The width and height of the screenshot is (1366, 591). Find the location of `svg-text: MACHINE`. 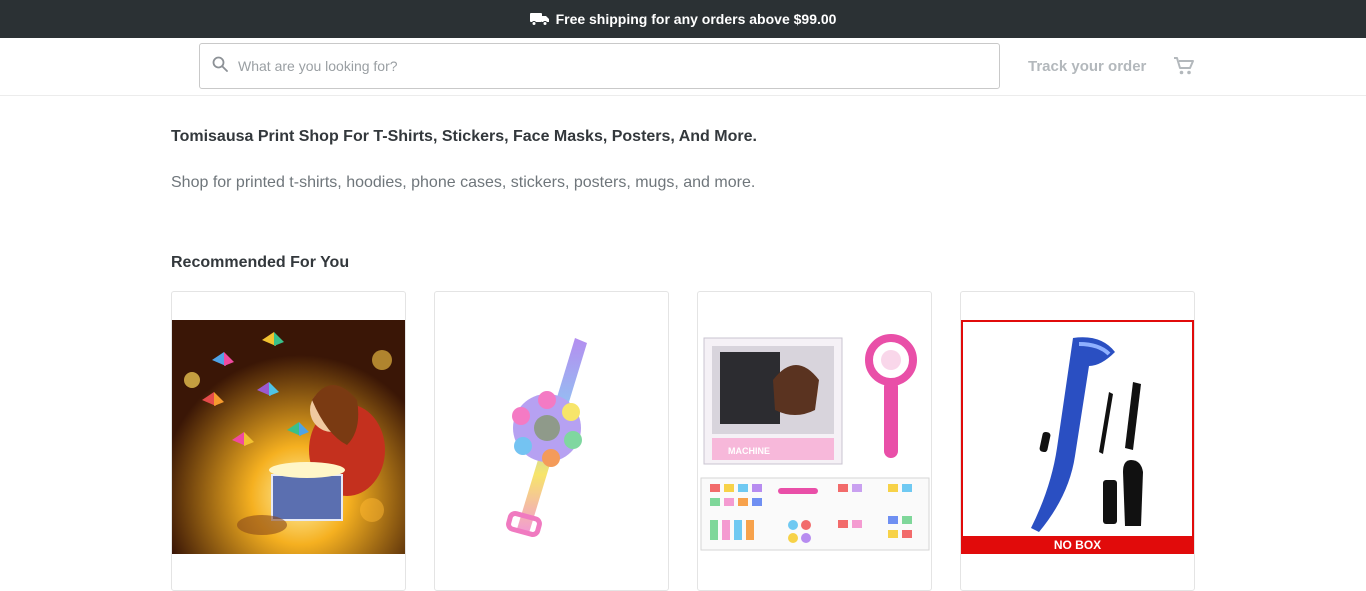

svg-text: MACHINE is located at coordinates (749, 451).